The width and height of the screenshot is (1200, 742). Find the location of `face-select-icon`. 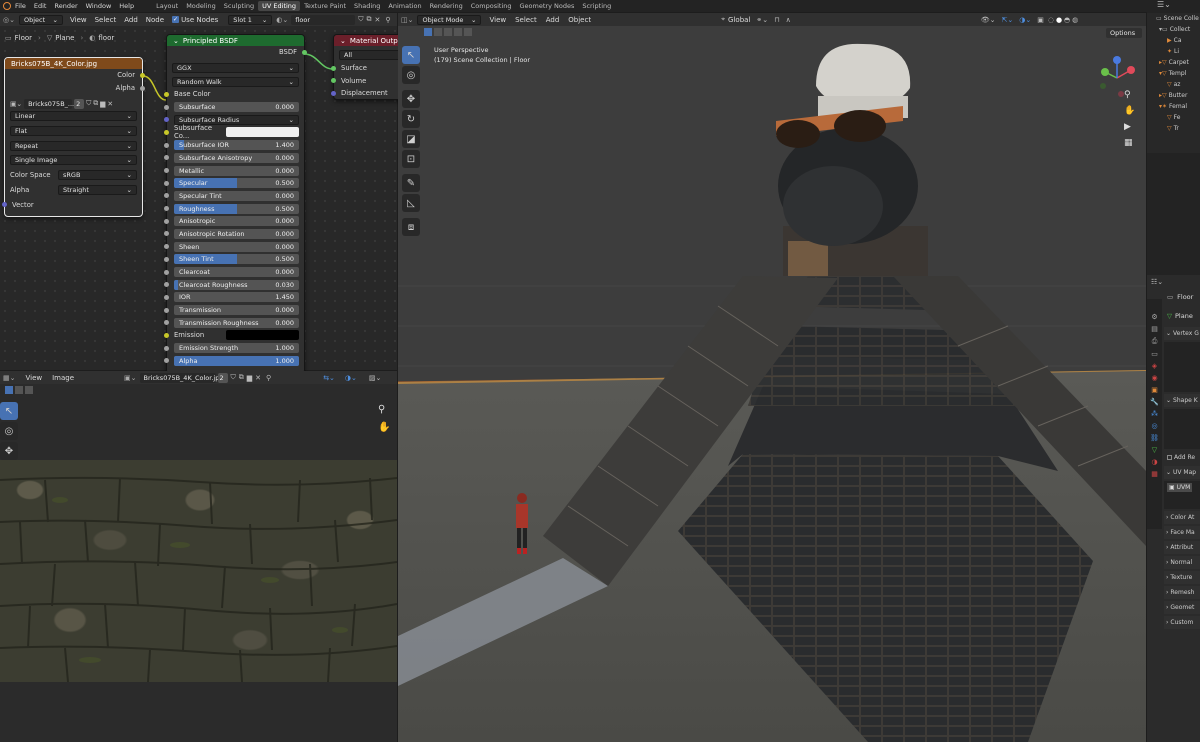

face-select-icon is located at coordinates (29, 390).